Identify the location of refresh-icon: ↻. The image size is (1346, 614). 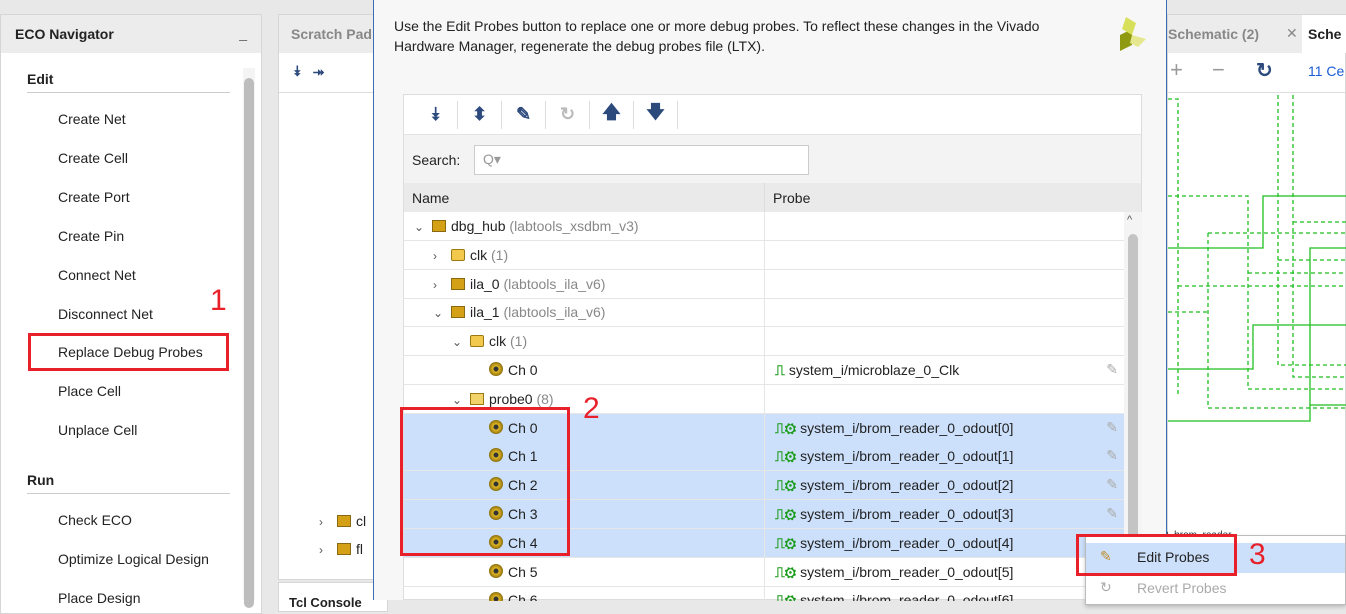
(1264, 70).